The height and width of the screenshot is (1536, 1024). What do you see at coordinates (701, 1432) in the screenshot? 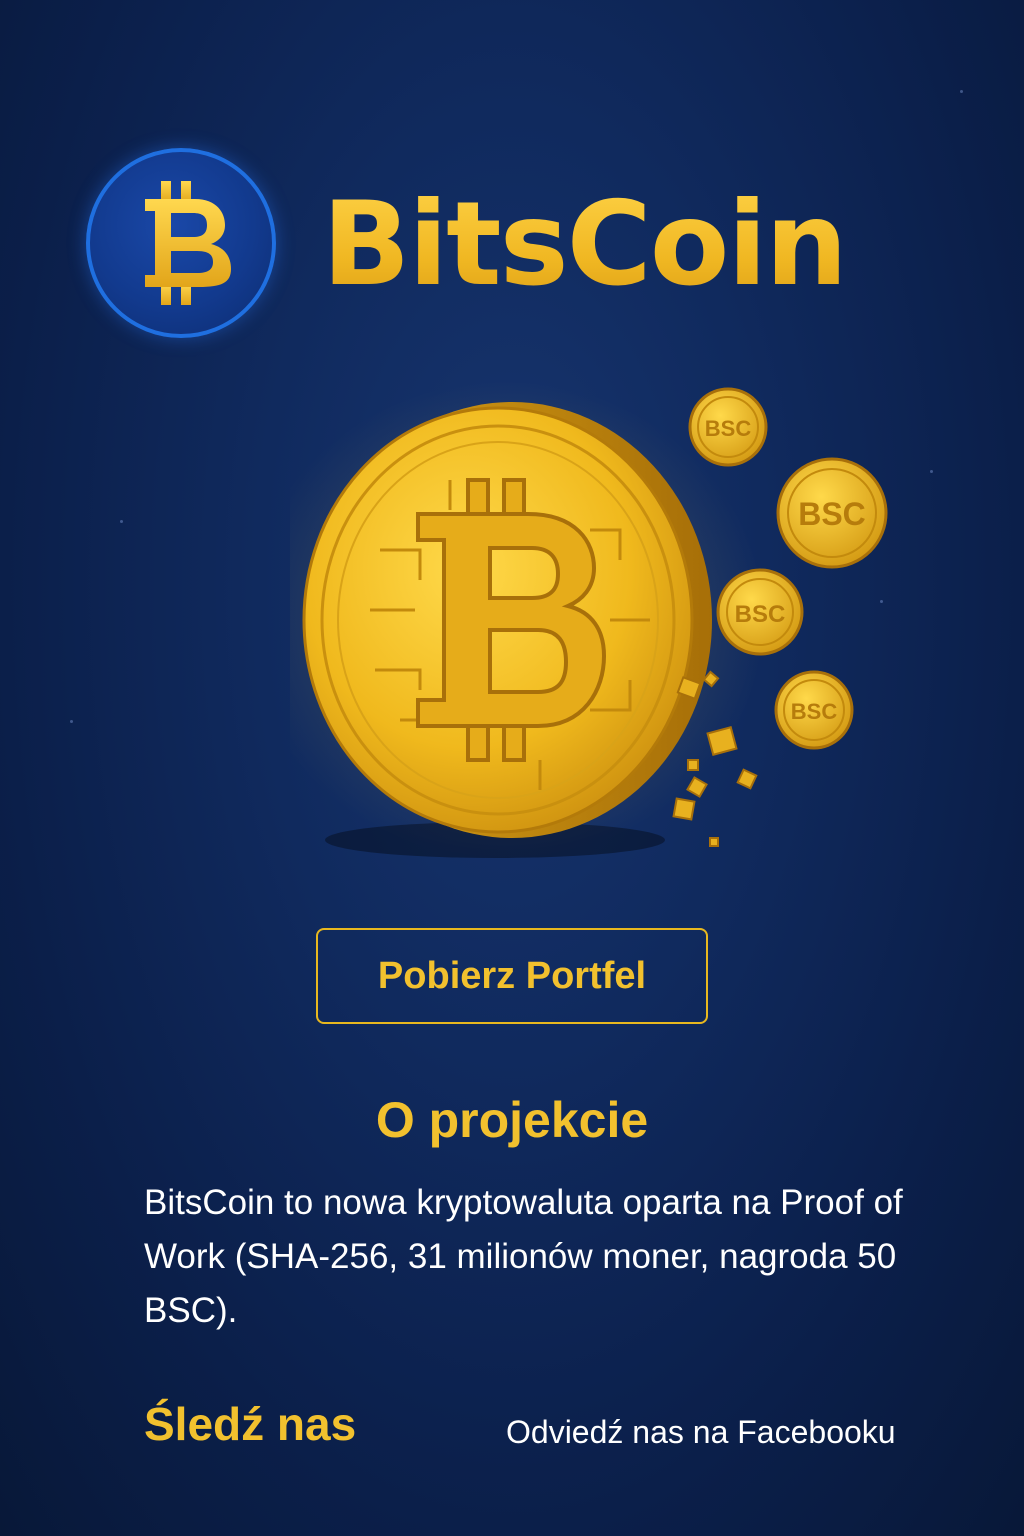
I see `facebook-link: Odviedź nas na Facebooku` at bounding box center [701, 1432].